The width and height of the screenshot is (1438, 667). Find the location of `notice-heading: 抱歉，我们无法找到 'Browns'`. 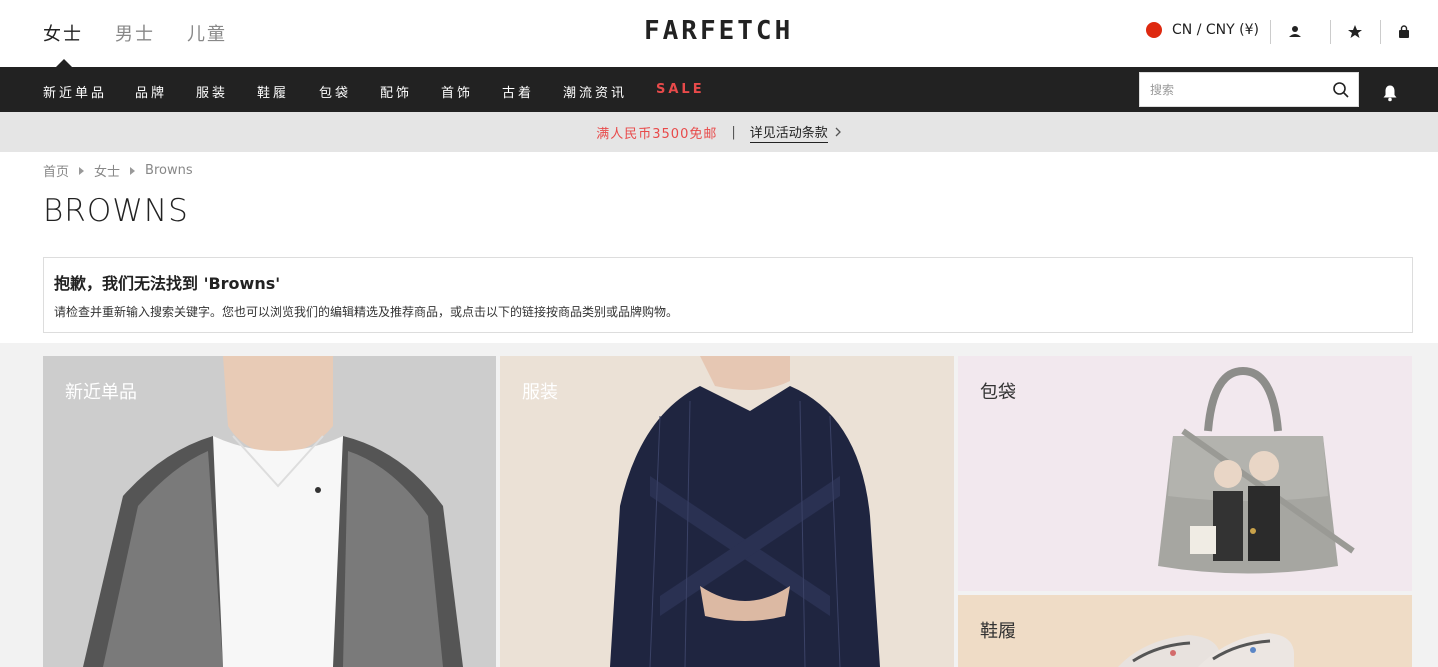

notice-heading: 抱歉，我们无法找到 'Browns' is located at coordinates (167, 283).